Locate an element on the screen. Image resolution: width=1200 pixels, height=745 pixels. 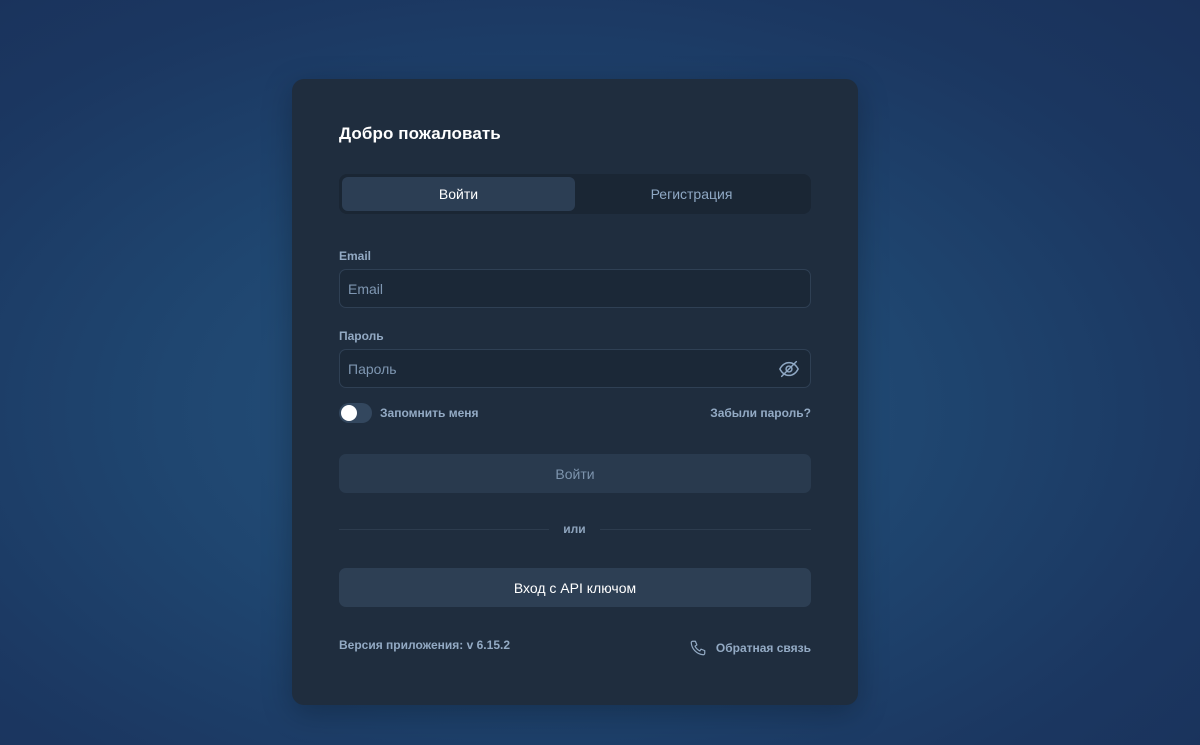
remember-toggle is located at coordinates (355, 413).